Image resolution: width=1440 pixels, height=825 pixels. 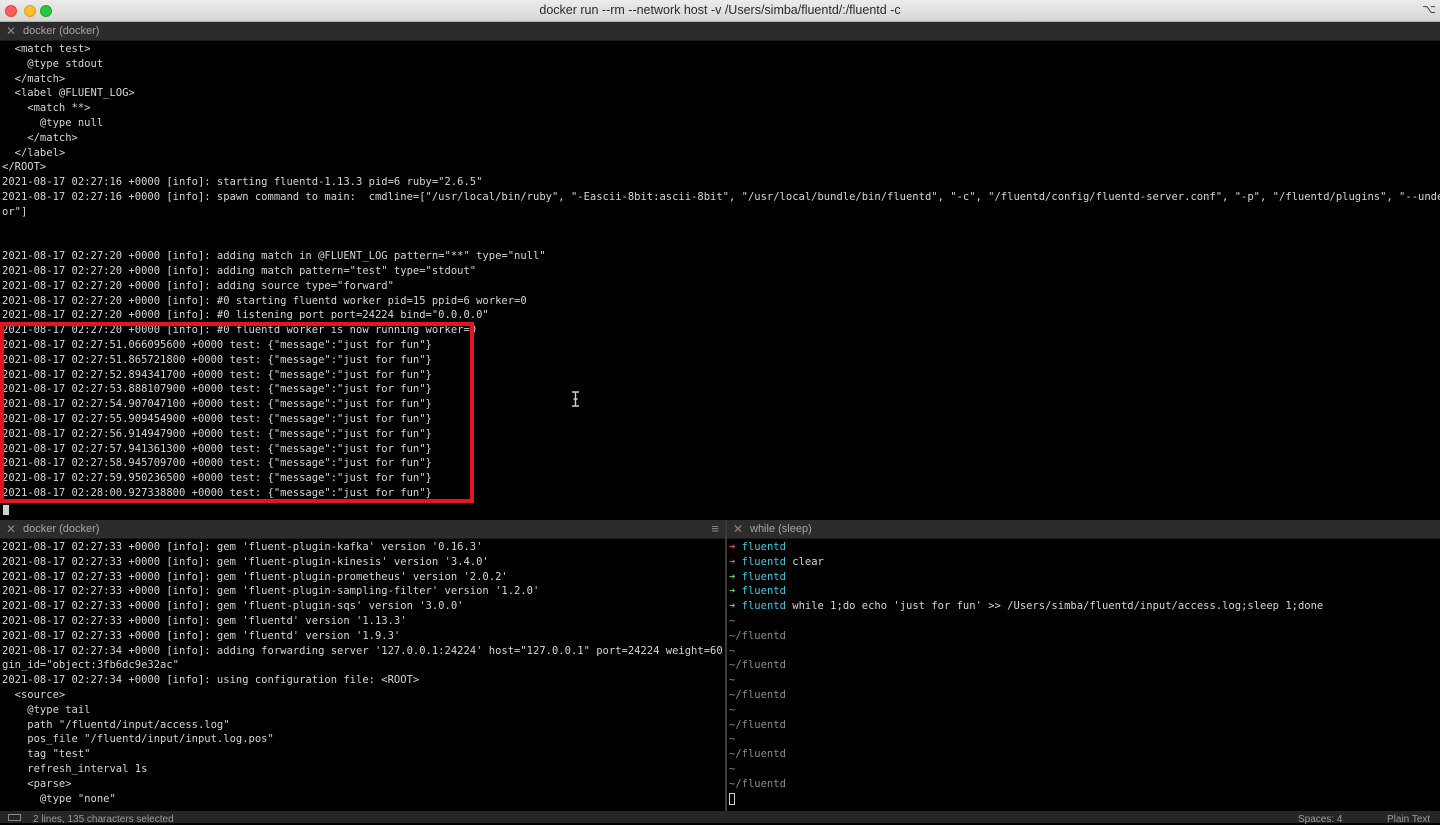 What do you see at coordinates (720, 31) in the screenshot?
I see `top-pane-tabbar: ✕ docker (docker)` at bounding box center [720, 31].